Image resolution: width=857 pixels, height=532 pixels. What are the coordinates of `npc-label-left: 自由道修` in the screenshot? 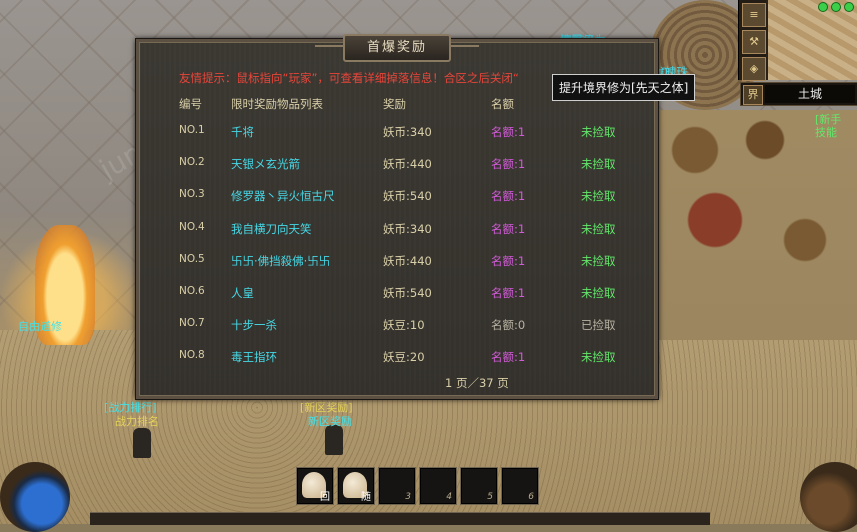 It's located at (40, 326).